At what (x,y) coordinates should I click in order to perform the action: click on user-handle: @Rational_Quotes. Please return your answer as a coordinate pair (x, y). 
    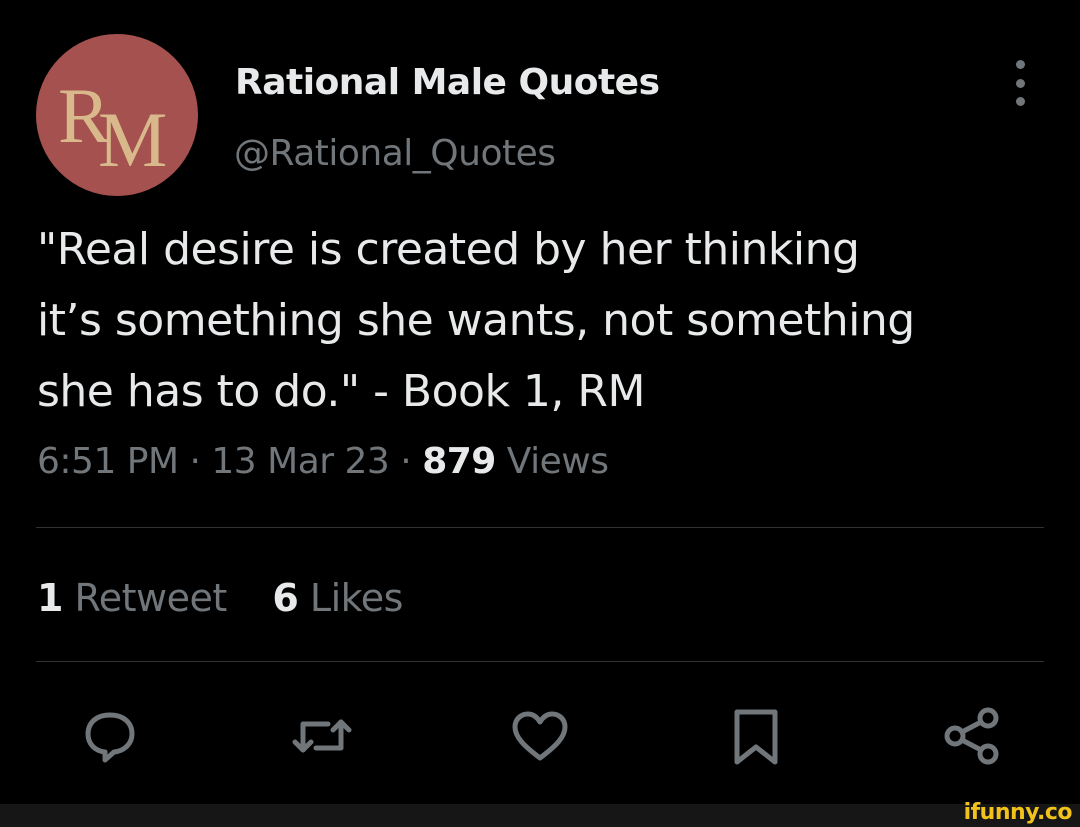
    Looking at the image, I should click on (395, 153).